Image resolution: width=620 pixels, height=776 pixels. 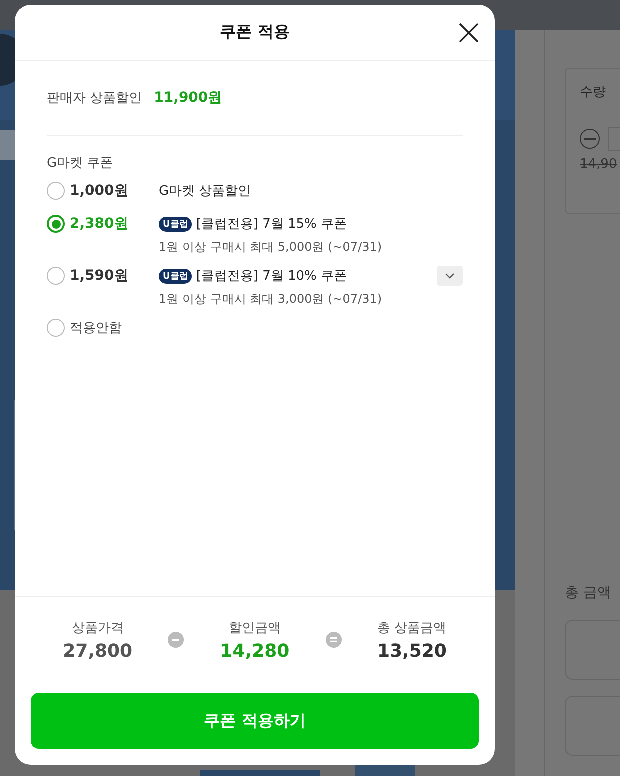 I want to click on original-price: 14,90, so click(x=599, y=164).